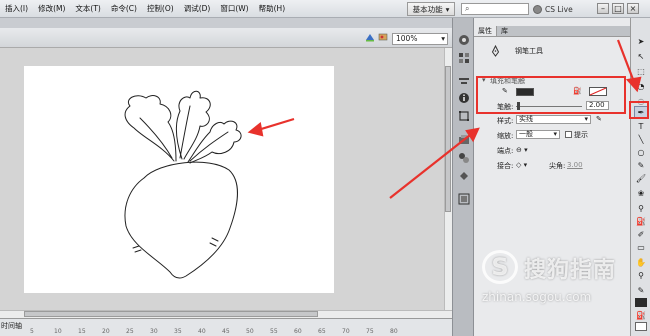 This screenshot has width=650, height=336. What do you see at coordinates (464, 40) in the screenshot?
I see `color-panel-icon` at bounding box center [464, 40].